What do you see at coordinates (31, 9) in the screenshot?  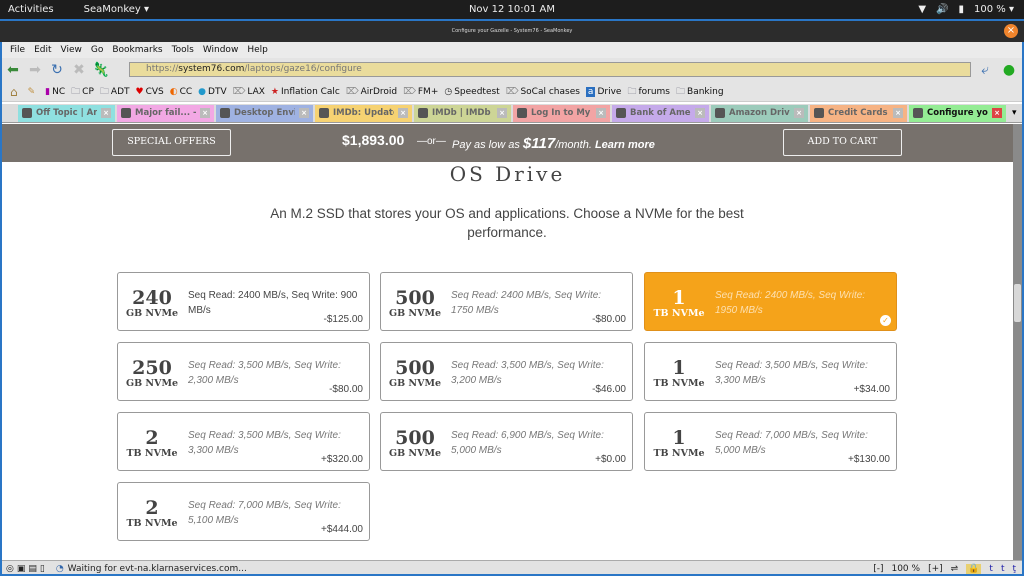 I see `activities-button: Activities` at bounding box center [31, 9].